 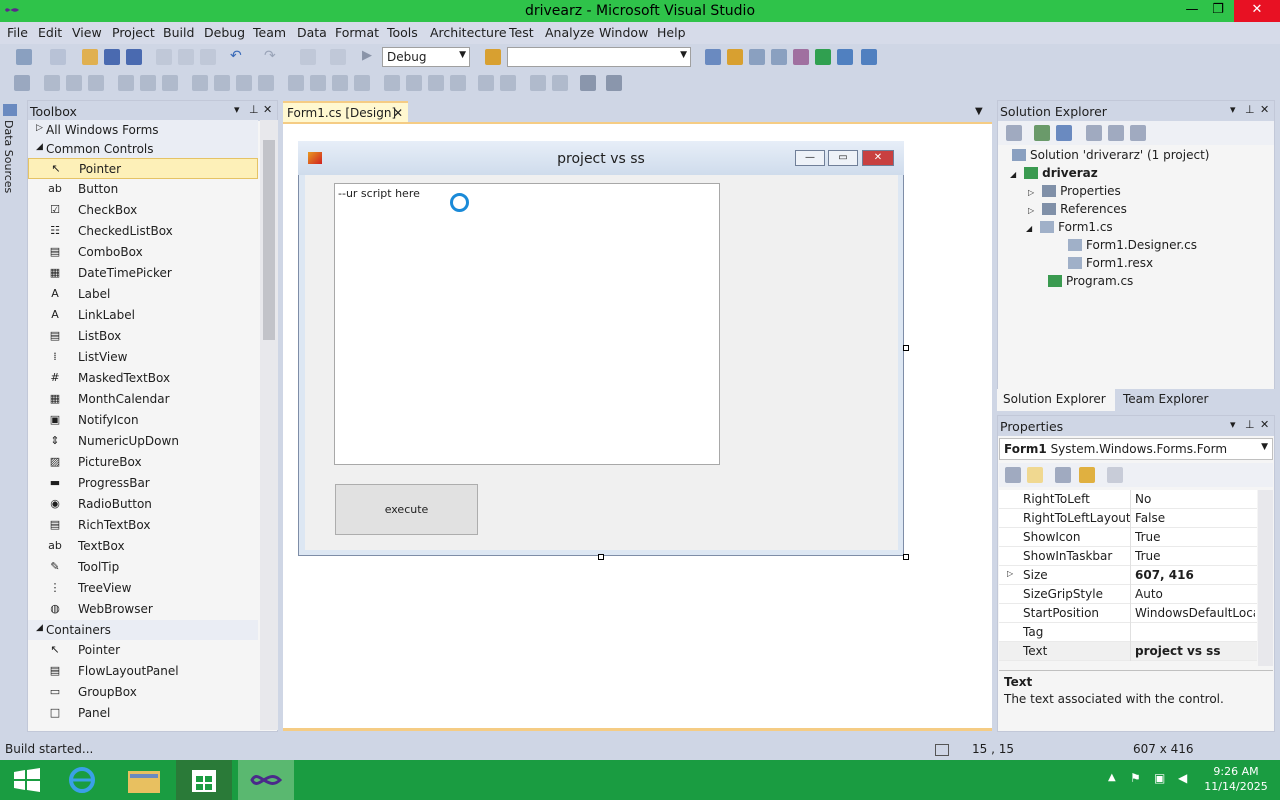 What do you see at coordinates (1195, 499) in the screenshot?
I see `property-value: No` at bounding box center [1195, 499].